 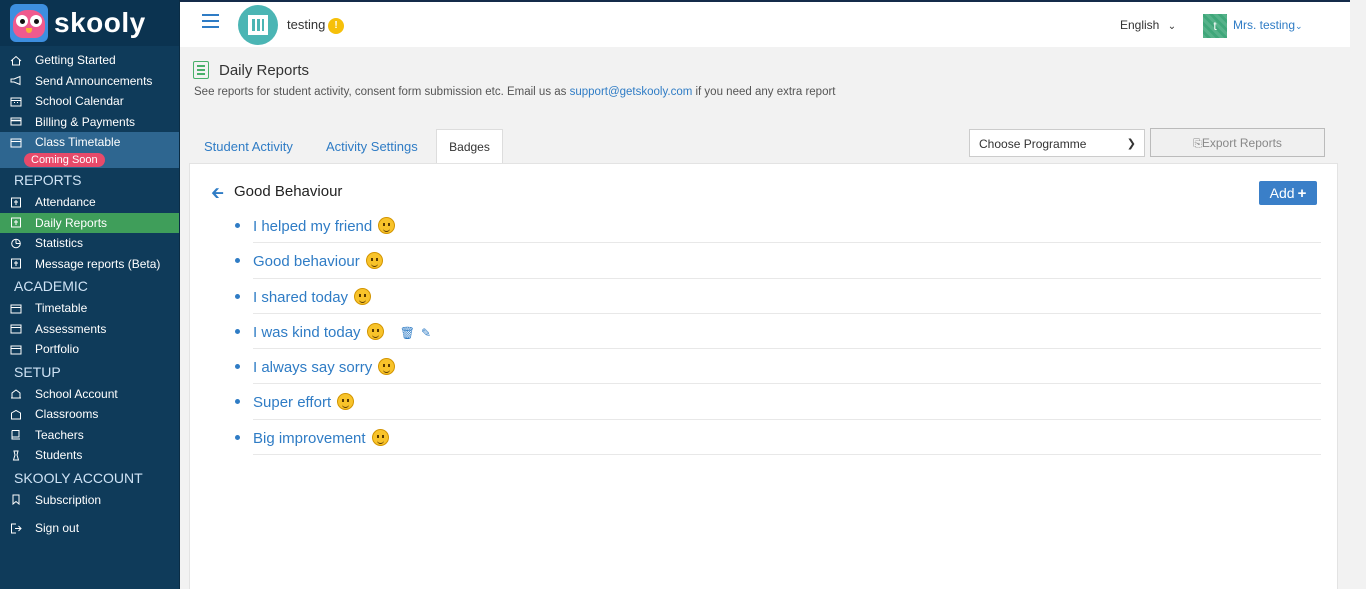 What do you see at coordinates (65, 202) in the screenshot?
I see `sidebar-item-label: Attendance` at bounding box center [65, 202].